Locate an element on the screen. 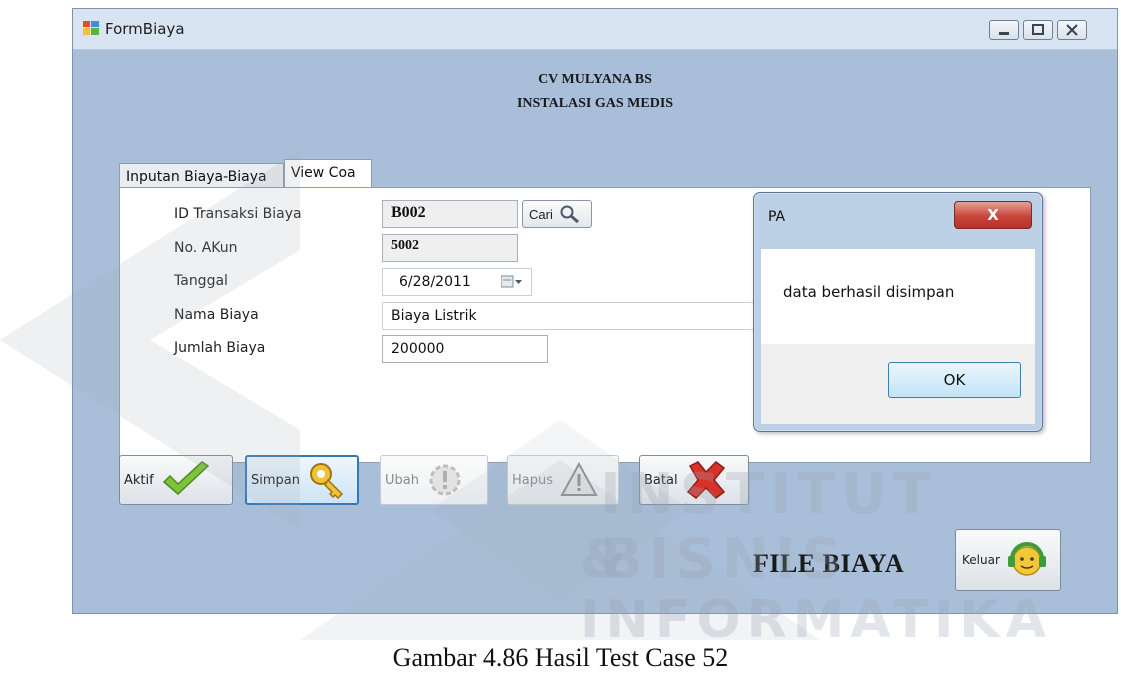  warning-gear-icon is located at coordinates (445, 480).